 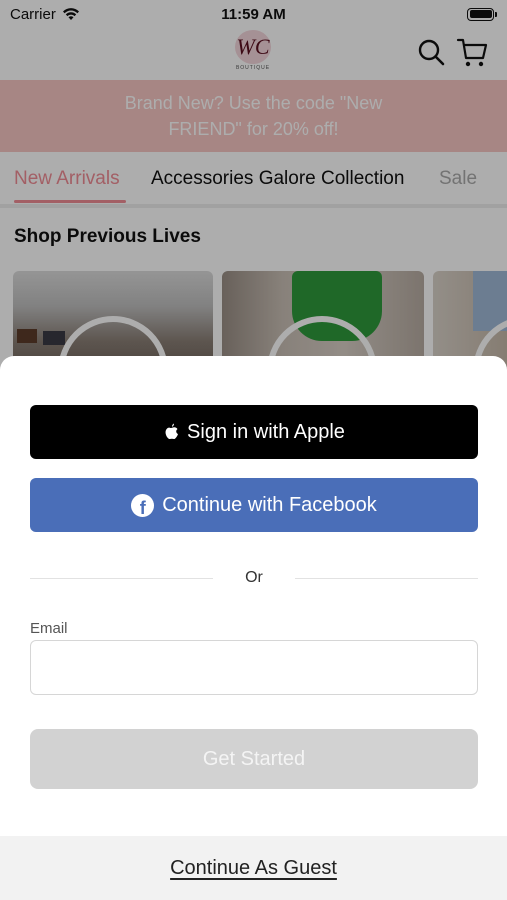 I want to click on guest-bar: Continue As Guest, so click(x=253, y=868).